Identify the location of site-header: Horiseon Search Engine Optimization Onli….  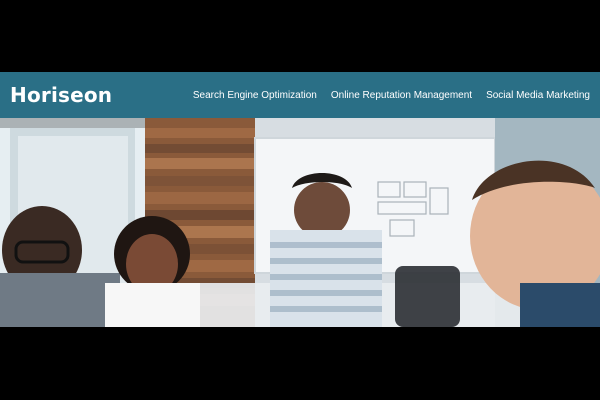
(300, 95).